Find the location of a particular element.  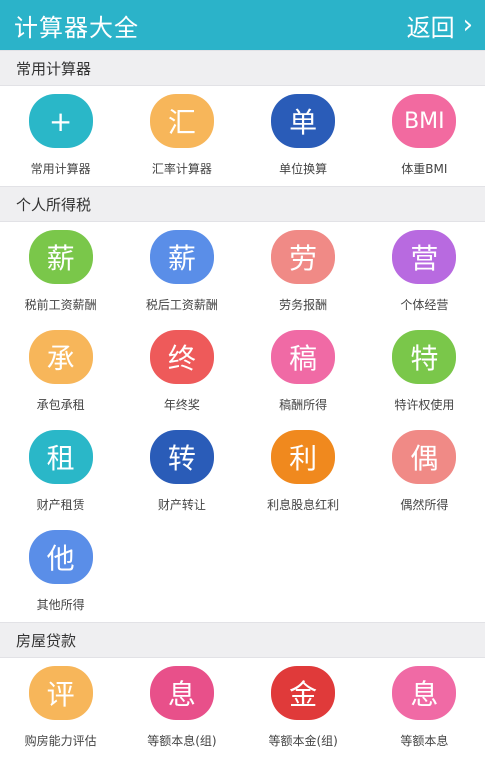

back-button: 返回 › is located at coordinates (440, 25).